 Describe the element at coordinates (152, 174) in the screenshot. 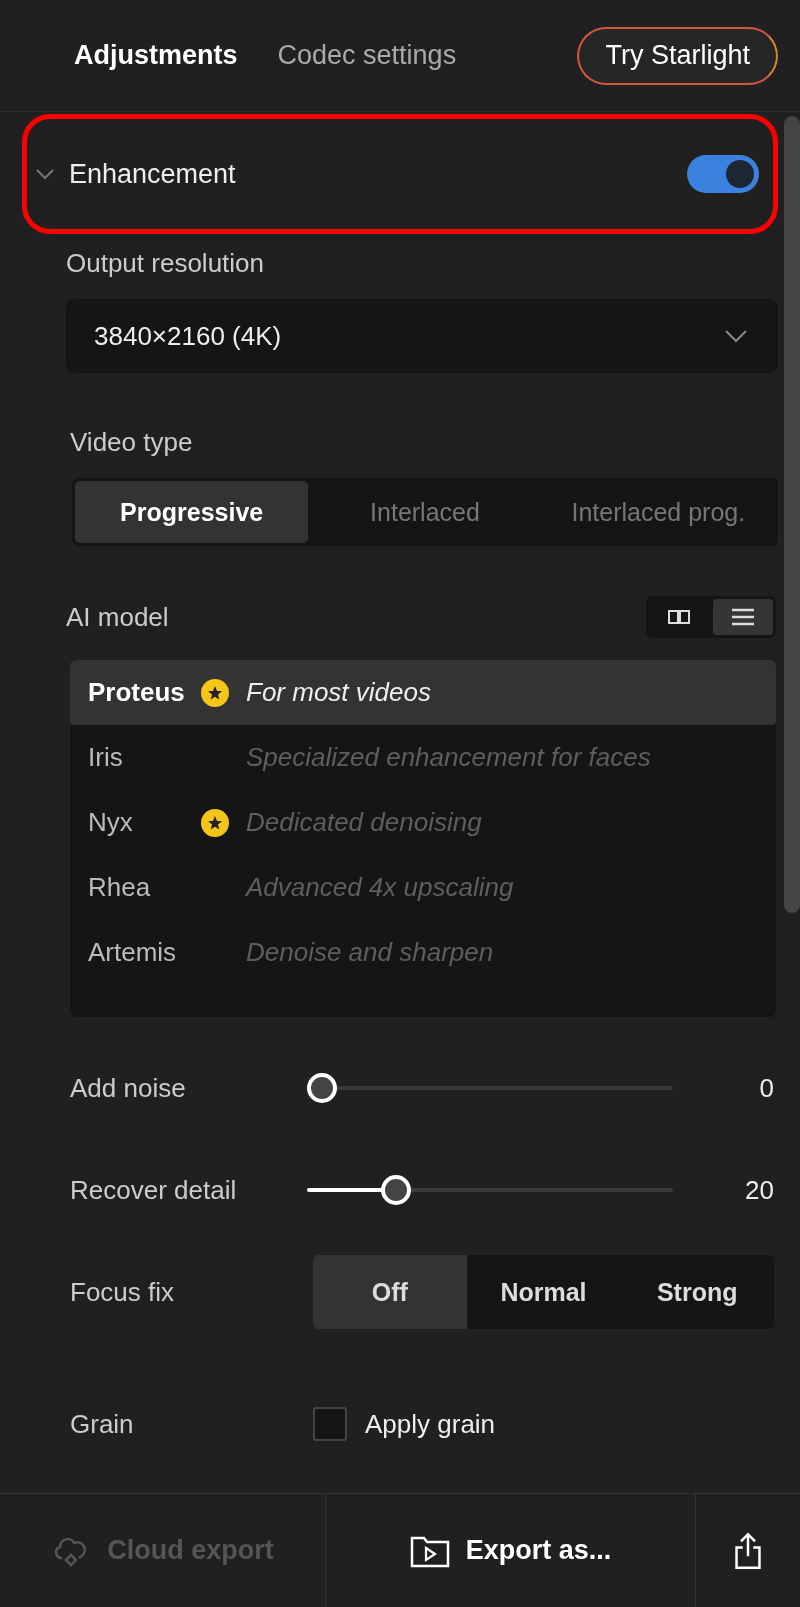

I see `section-title: Enhancement` at that location.